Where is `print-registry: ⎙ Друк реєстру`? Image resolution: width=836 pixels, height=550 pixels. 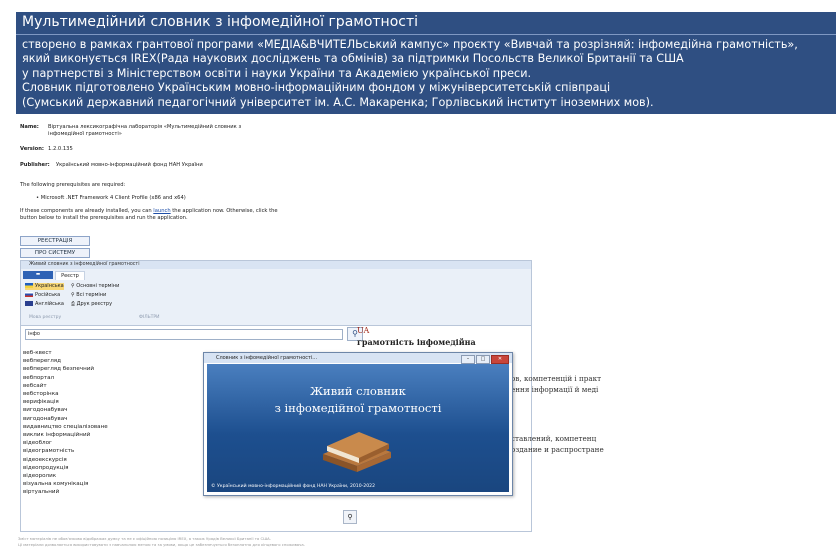
print-registry: ⎙ Друк реєстру is located at coordinates (91, 304).